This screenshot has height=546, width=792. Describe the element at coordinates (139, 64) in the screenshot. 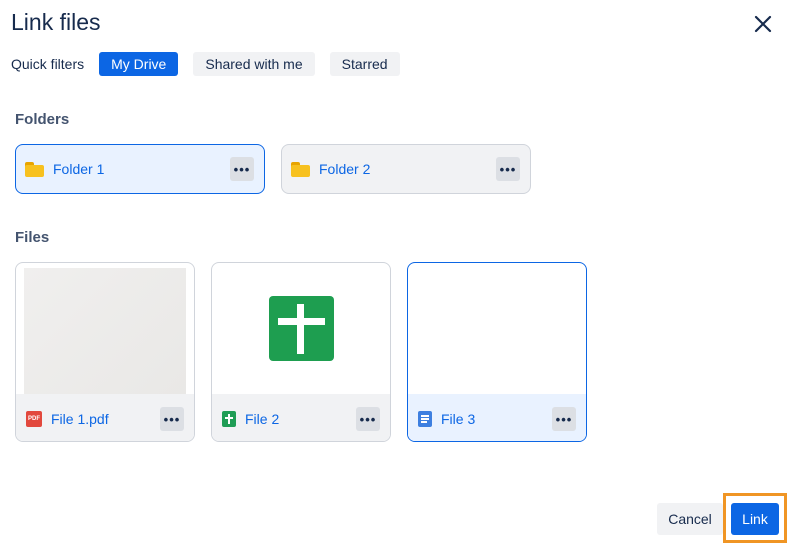

I see `filter-my-drive: My Drive` at that location.